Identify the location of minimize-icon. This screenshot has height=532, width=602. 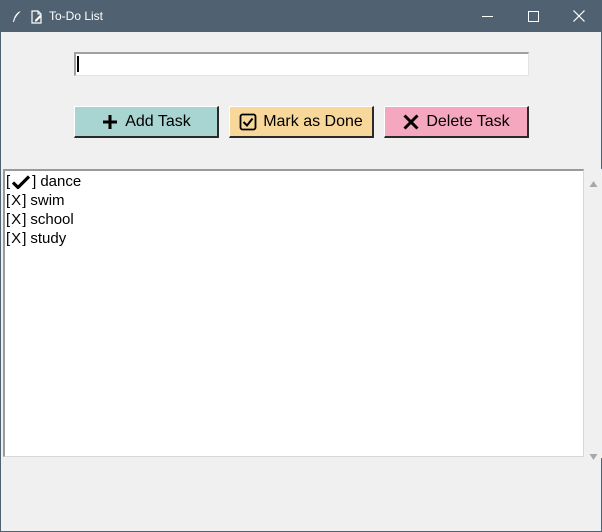
(487, 16).